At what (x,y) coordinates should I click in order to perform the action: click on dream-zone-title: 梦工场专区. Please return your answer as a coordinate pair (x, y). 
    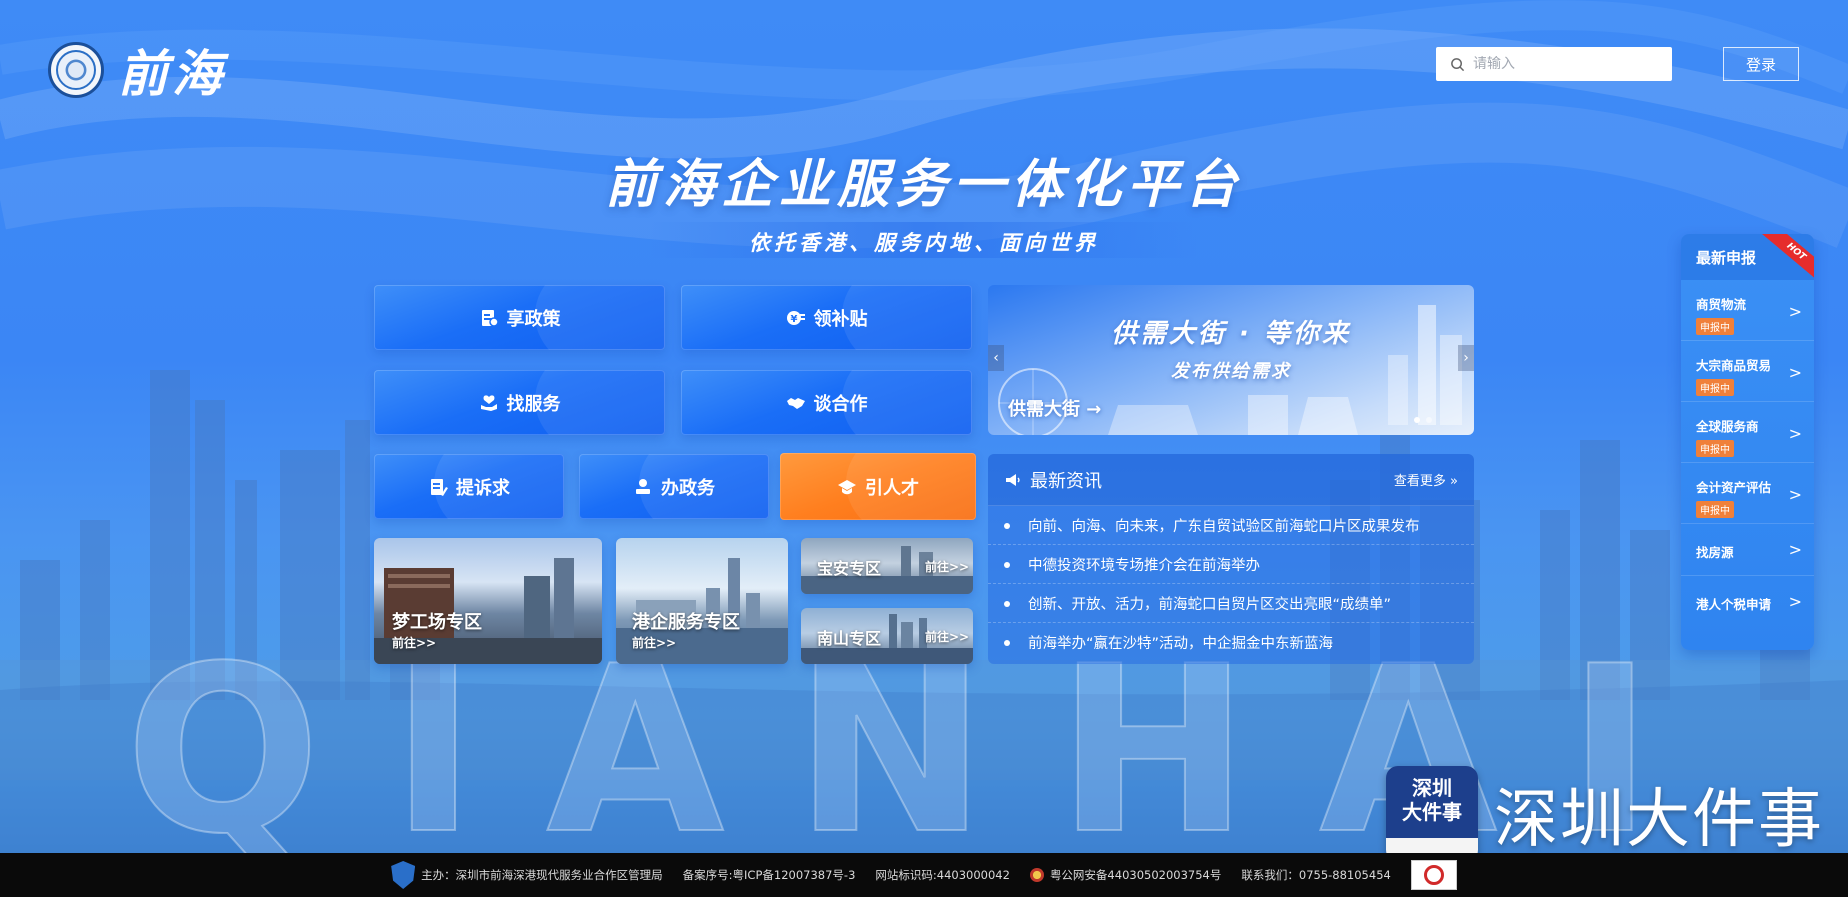
    Looking at the image, I should click on (437, 622).